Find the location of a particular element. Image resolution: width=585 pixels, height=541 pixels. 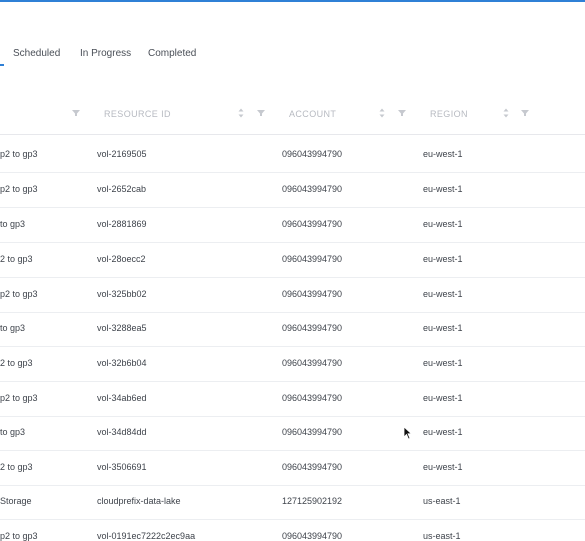

resource-id-cell: vol-2881869 is located at coordinates (122, 224).